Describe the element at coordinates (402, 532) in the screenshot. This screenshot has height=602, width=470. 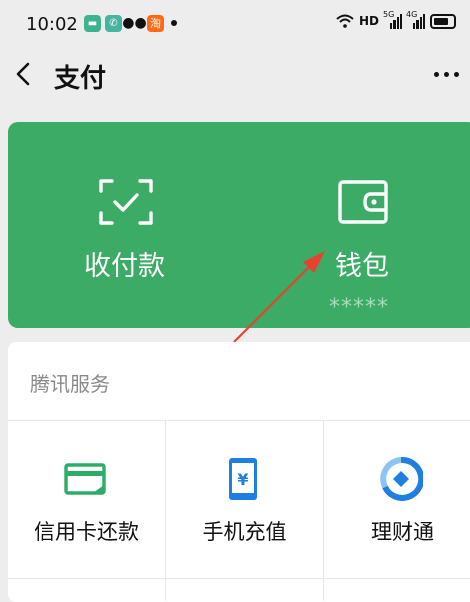
I see `wealth-label: 理财通` at that location.